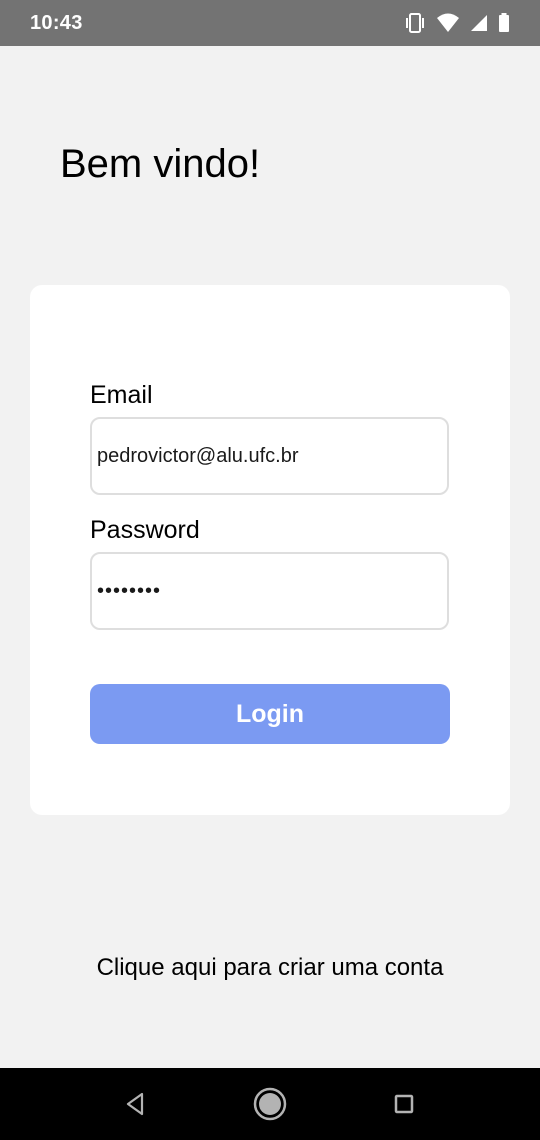  What do you see at coordinates (448, 23) in the screenshot?
I see `wifi-icon` at bounding box center [448, 23].